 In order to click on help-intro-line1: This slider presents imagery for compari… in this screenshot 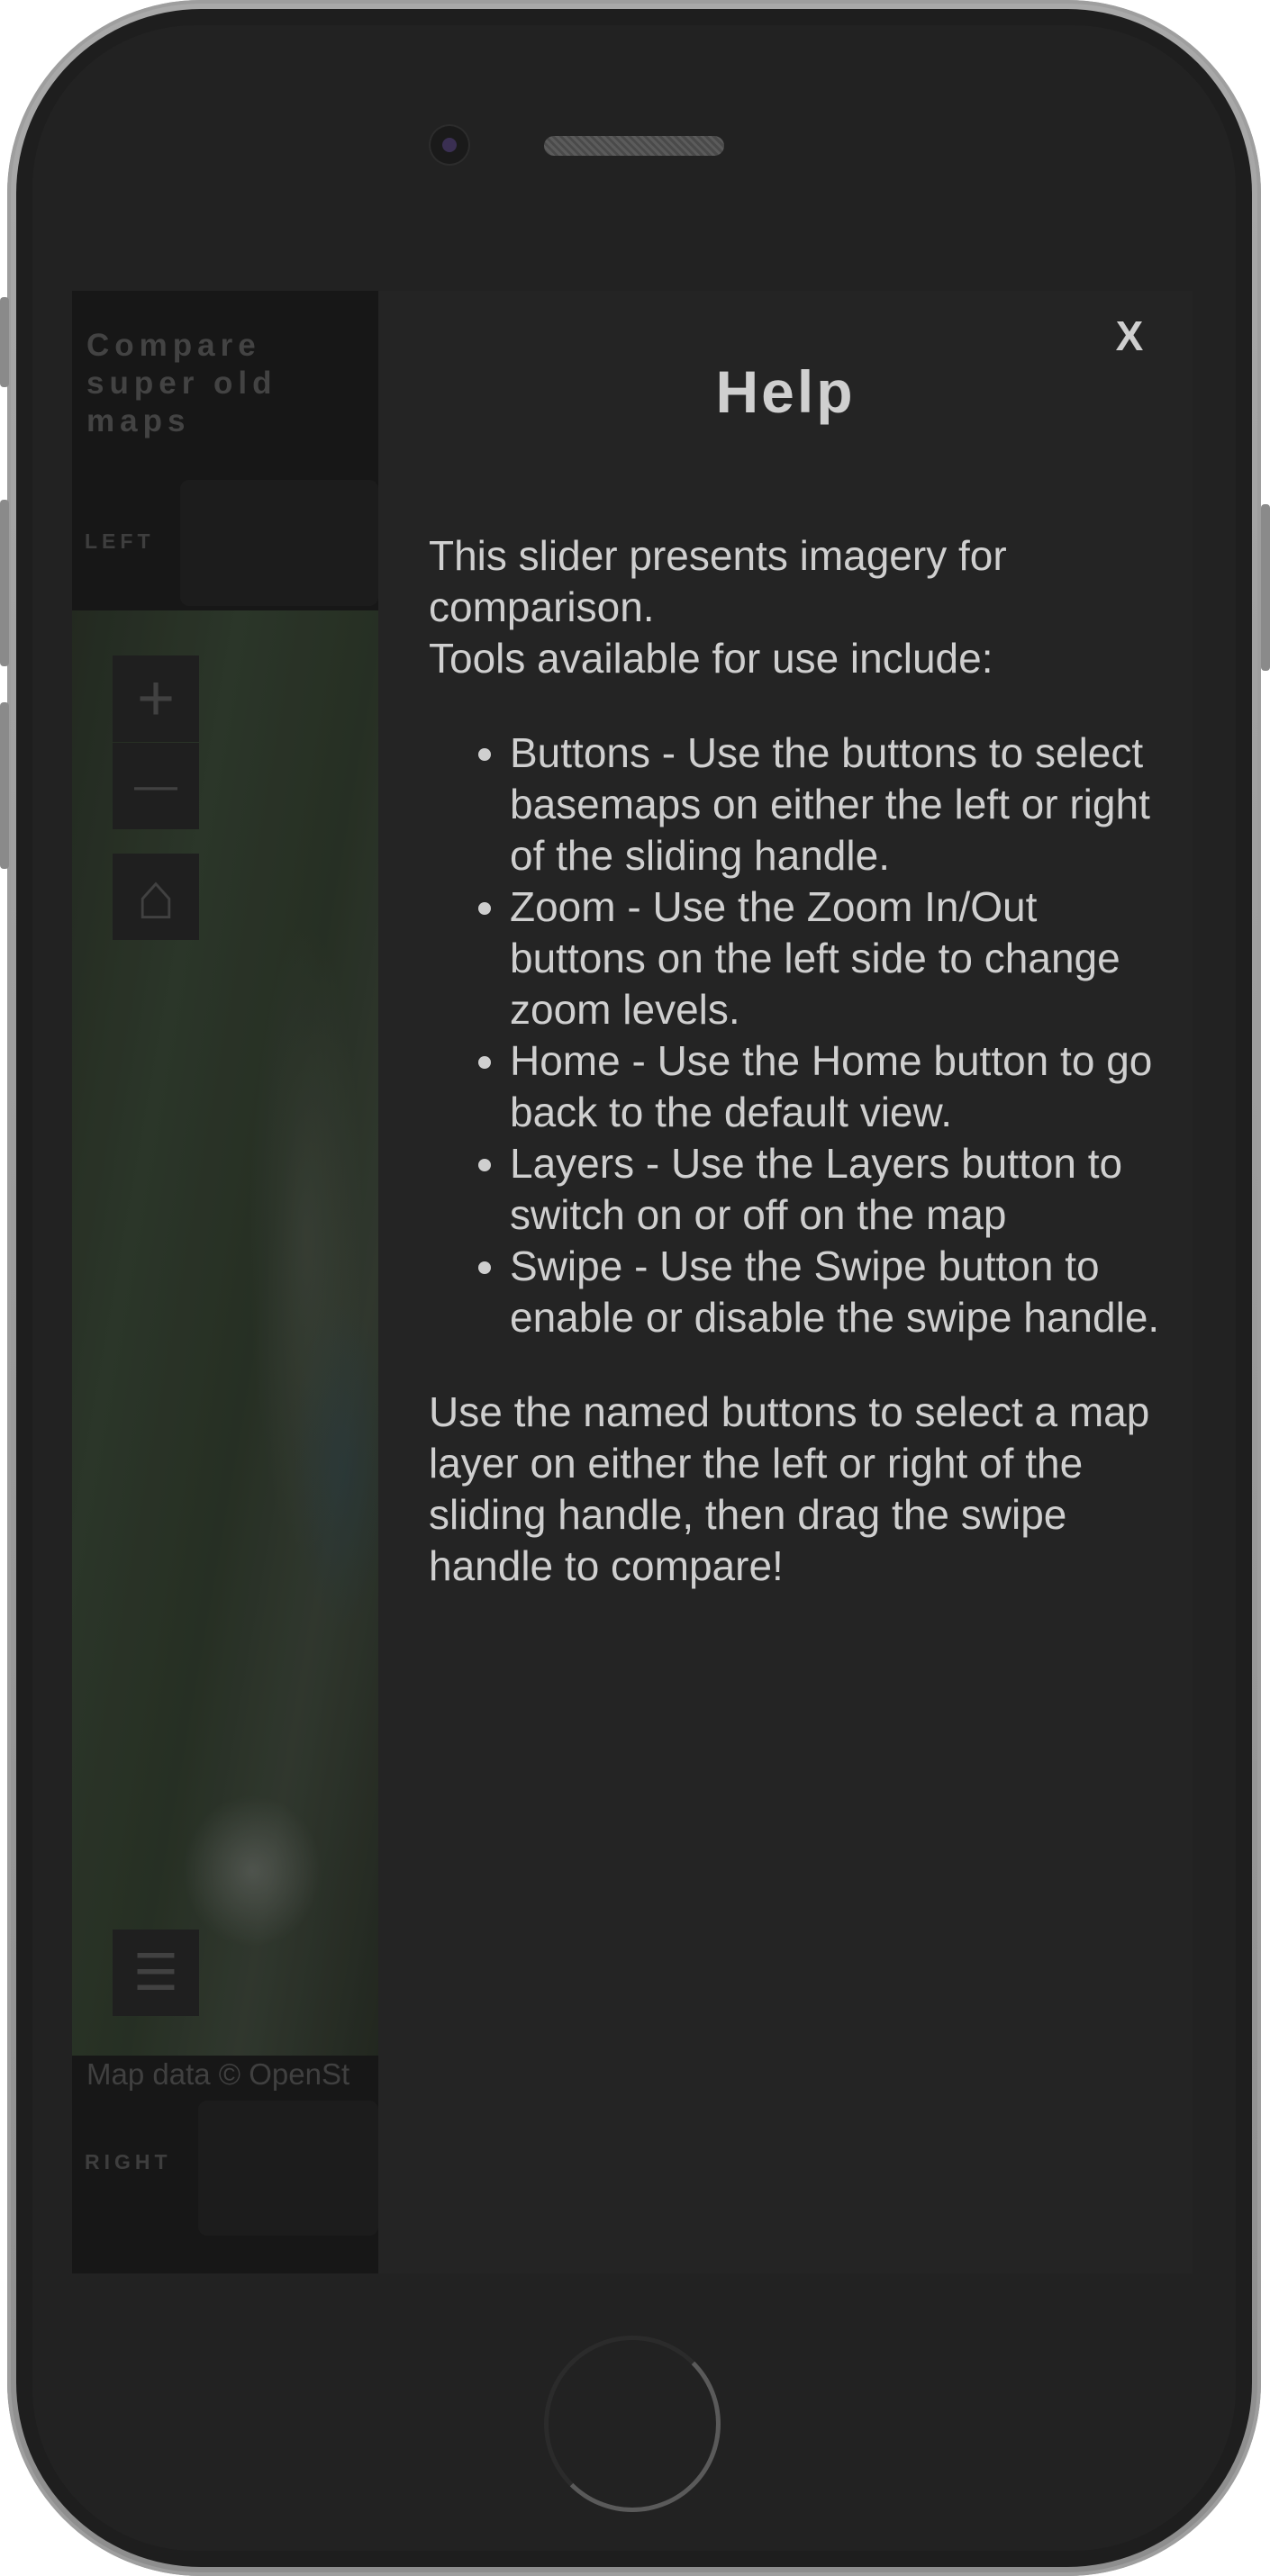, I will do `click(718, 581)`.